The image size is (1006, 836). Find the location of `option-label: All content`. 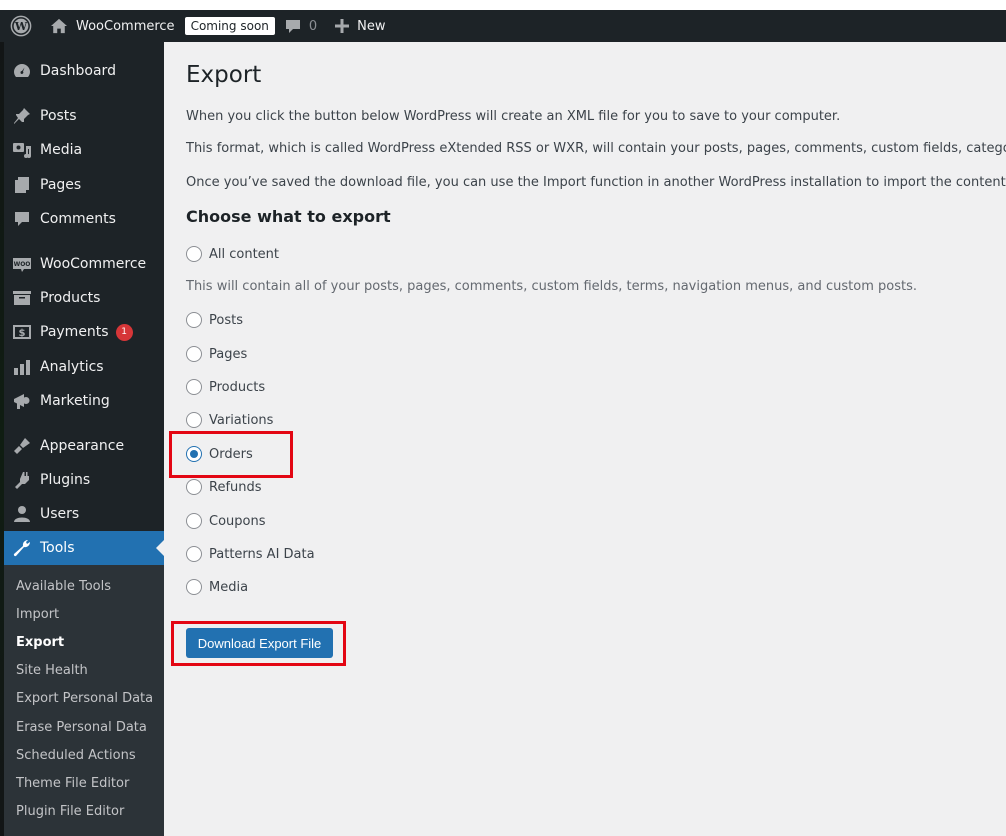

option-label: All content is located at coordinates (244, 254).